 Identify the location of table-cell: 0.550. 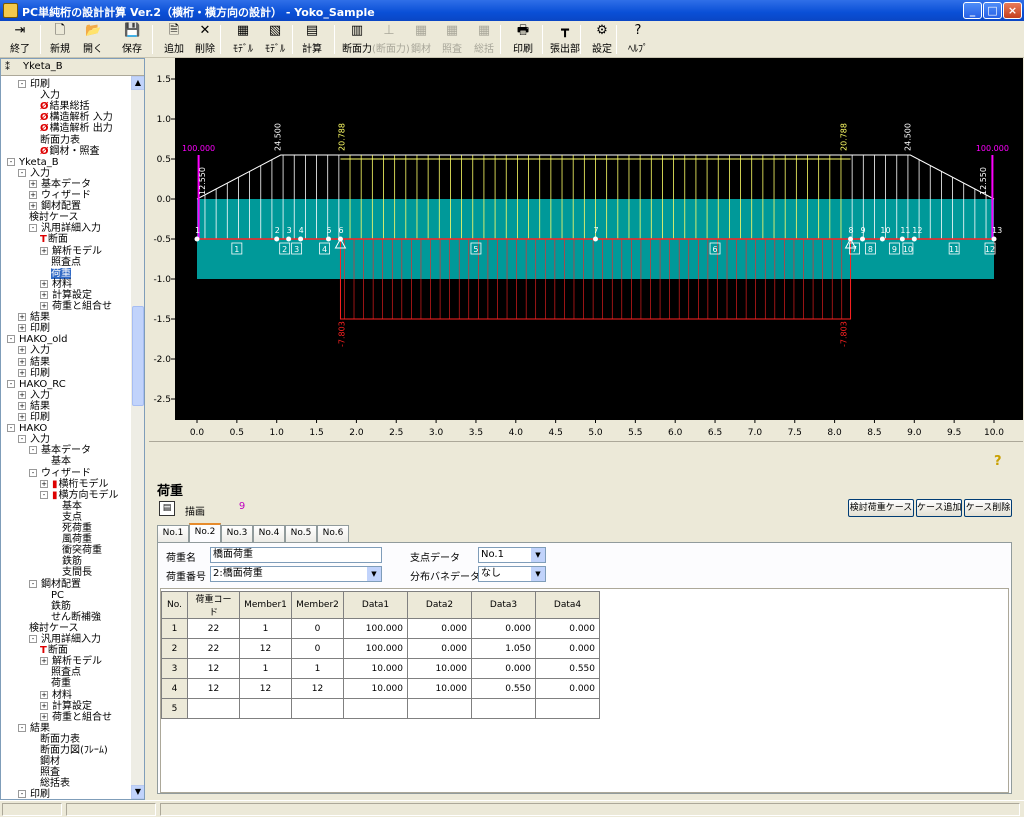
(503, 688).